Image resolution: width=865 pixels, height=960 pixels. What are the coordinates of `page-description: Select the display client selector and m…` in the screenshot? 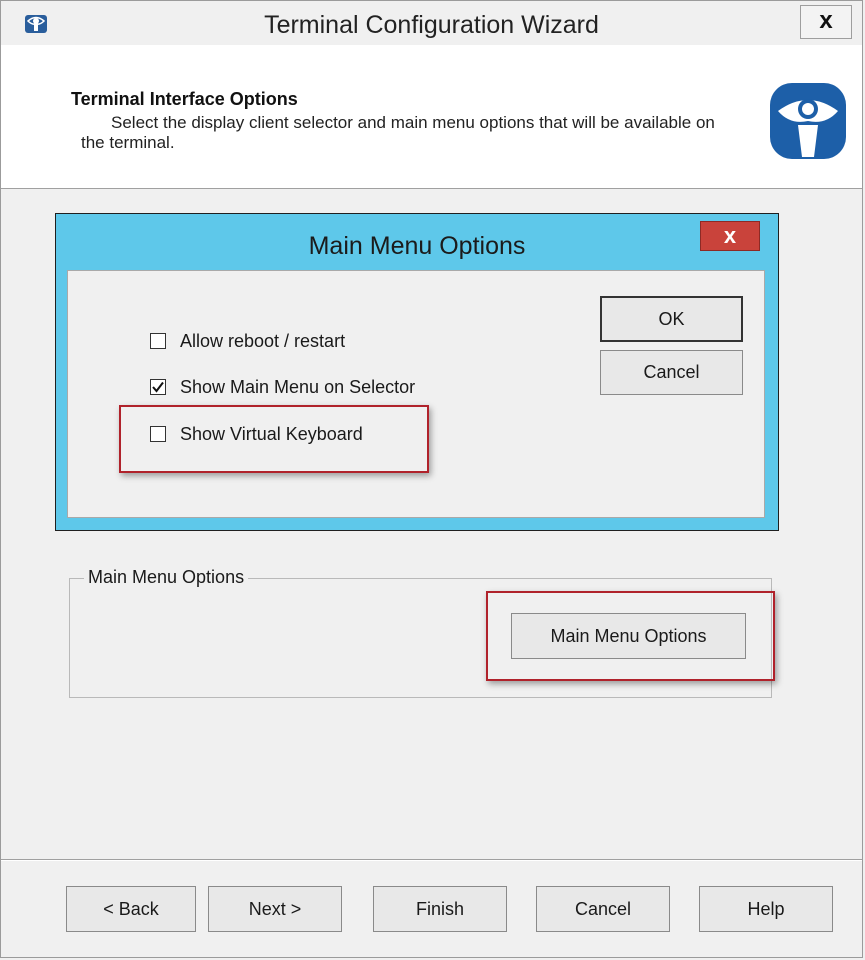 It's located at (398, 132).